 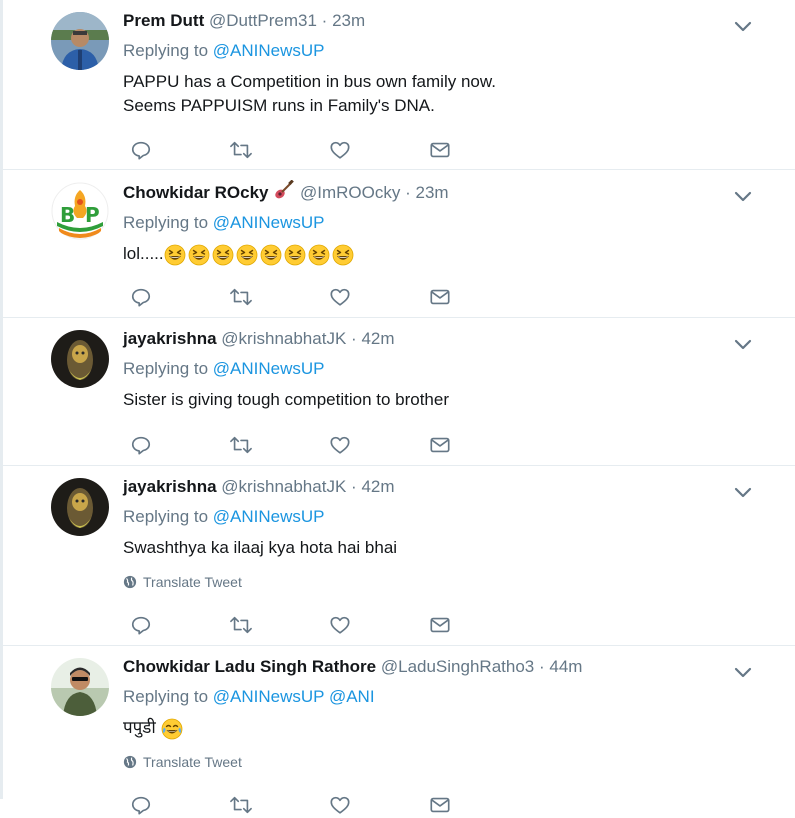 I want to click on avatar: B P, so click(x=80, y=211).